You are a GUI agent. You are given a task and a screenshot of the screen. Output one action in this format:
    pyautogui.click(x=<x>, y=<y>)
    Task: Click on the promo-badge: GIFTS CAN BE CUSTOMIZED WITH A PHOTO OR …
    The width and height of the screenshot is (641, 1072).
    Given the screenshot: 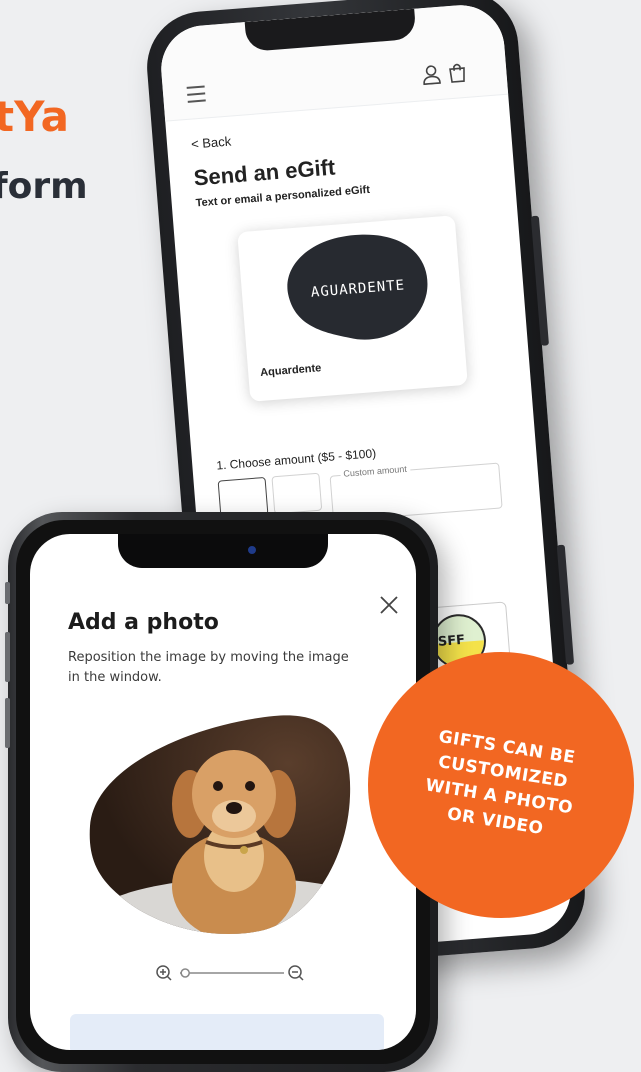 What is the action you would take?
    pyautogui.click(x=501, y=785)
    